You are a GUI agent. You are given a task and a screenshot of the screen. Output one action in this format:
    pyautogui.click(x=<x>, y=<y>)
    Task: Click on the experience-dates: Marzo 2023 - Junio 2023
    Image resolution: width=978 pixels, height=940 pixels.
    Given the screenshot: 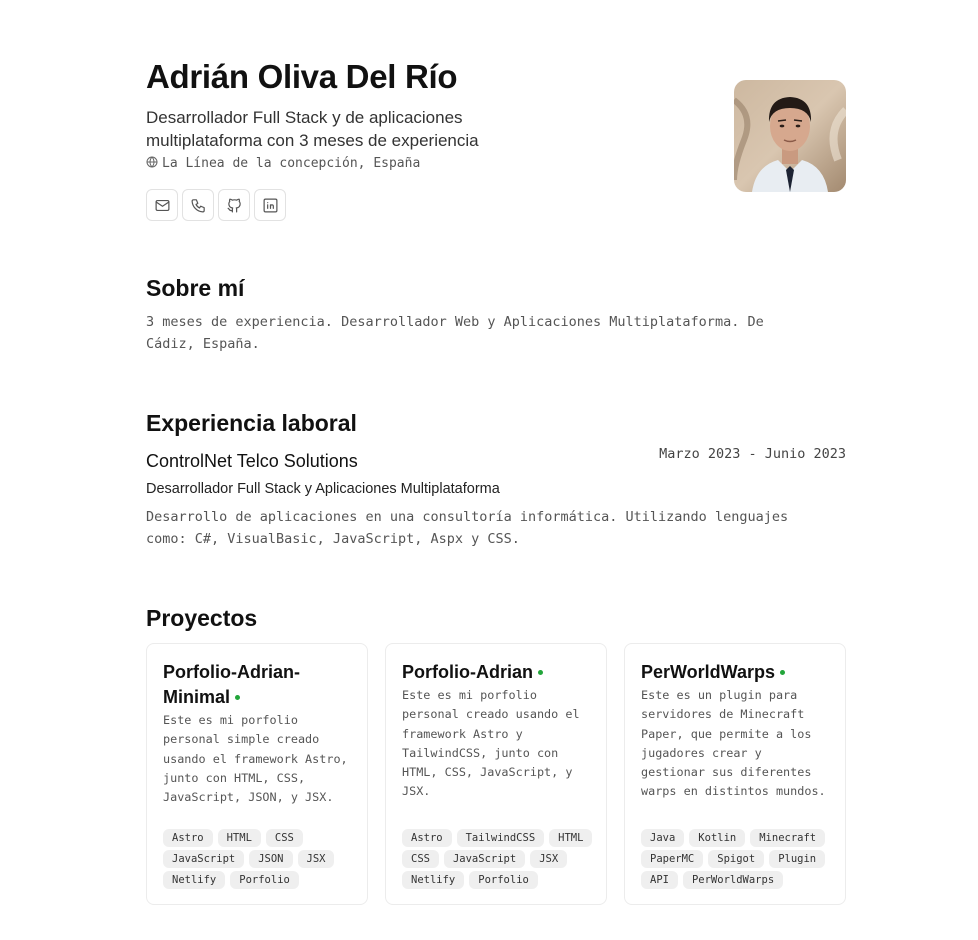 What is the action you would take?
    pyautogui.click(x=752, y=454)
    